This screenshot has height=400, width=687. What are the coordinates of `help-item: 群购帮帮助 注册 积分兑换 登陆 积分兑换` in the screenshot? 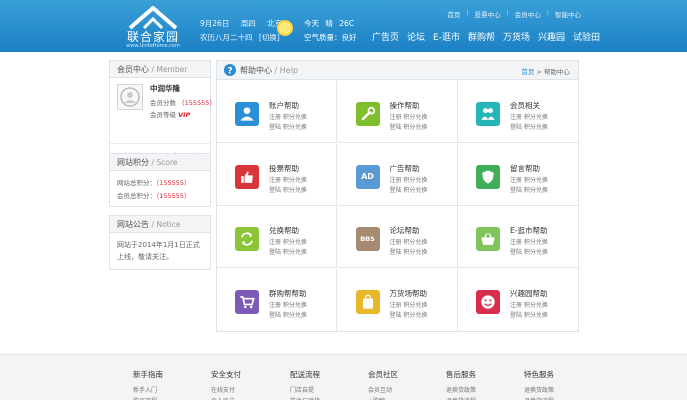 It's located at (277, 299).